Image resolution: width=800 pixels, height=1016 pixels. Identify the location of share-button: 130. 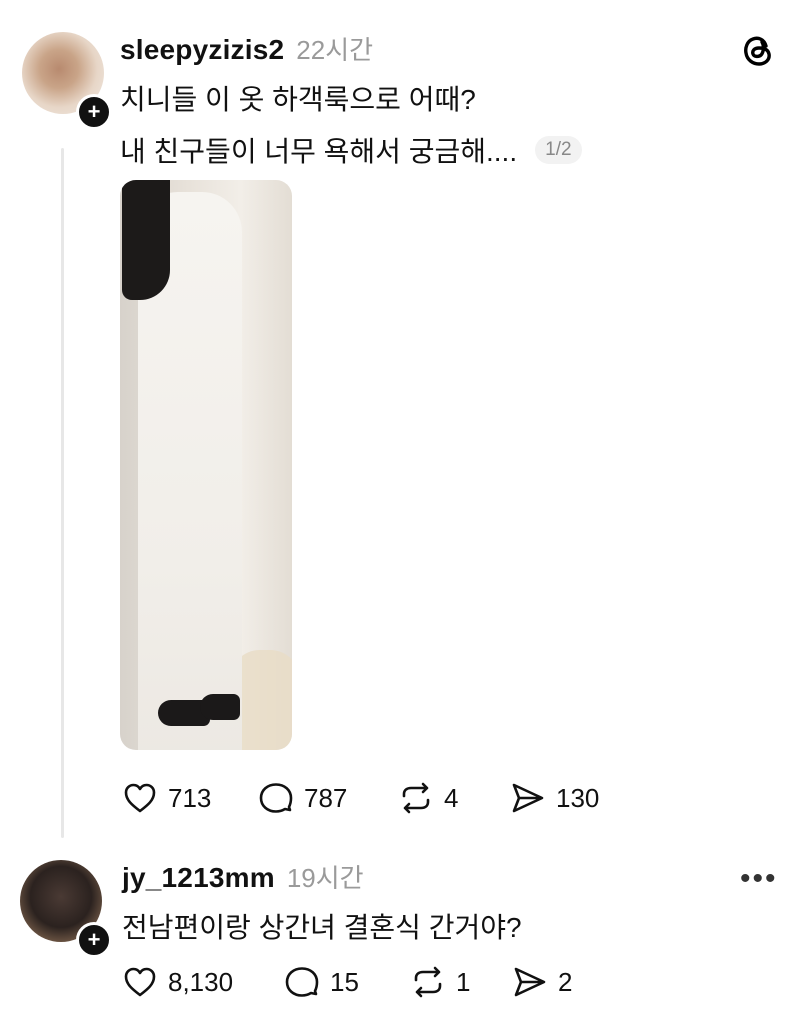
(554, 798).